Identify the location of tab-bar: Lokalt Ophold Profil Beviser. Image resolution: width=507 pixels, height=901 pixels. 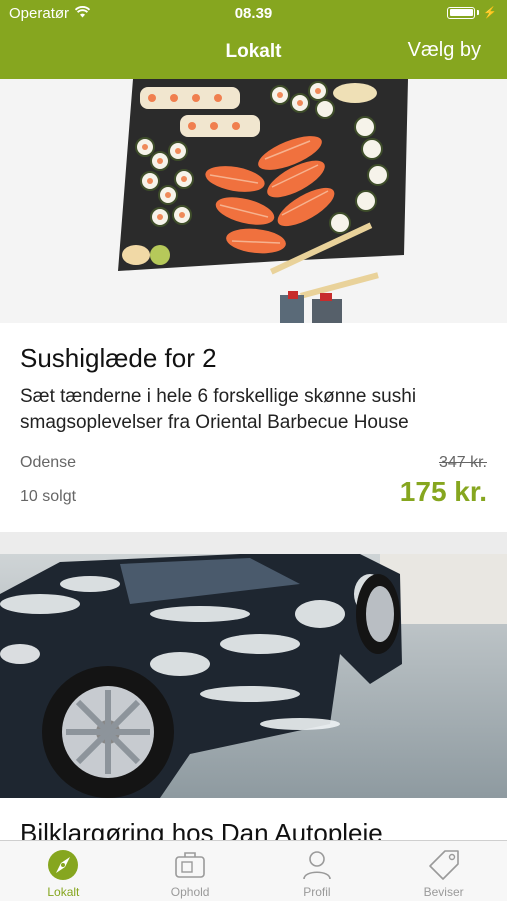
(253, 870).